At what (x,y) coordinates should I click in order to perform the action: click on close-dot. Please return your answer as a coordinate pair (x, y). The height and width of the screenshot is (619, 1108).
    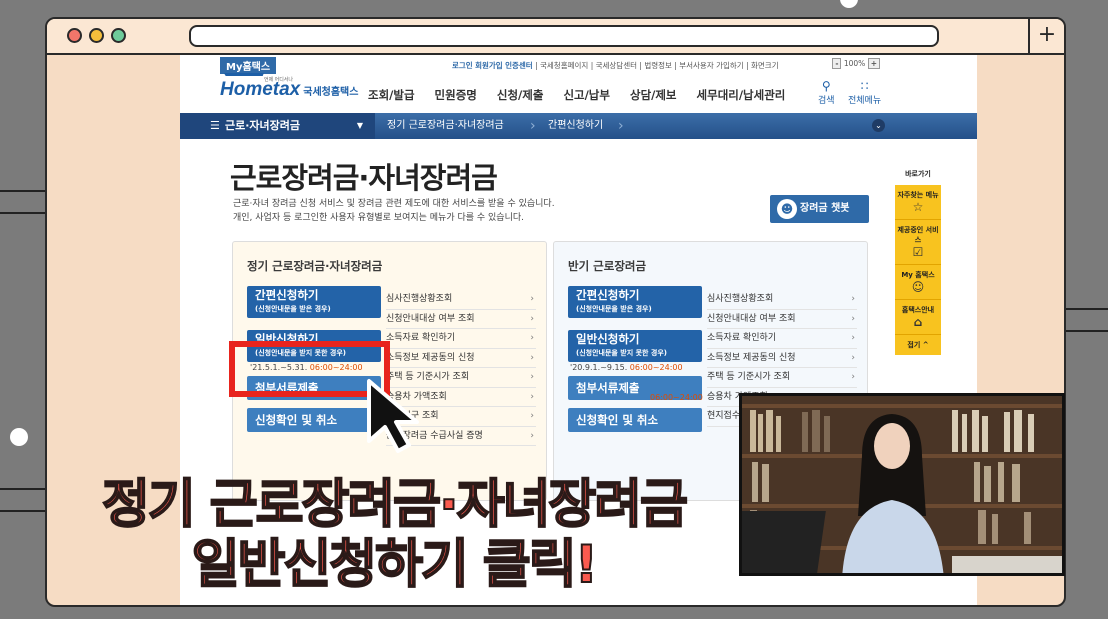
    Looking at the image, I should click on (74, 35).